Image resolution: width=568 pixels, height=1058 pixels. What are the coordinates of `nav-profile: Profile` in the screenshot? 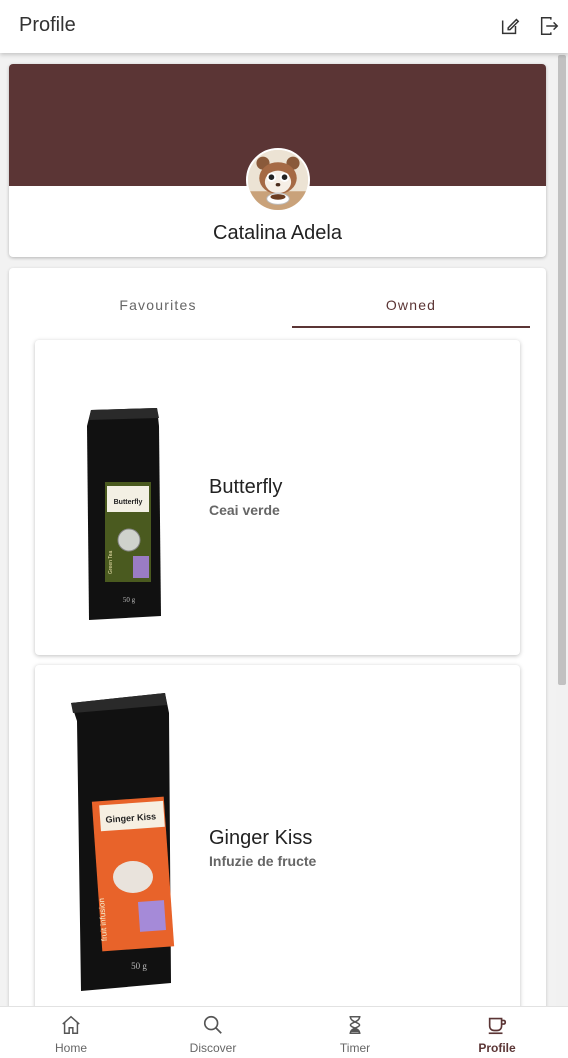 It's located at (497, 1032).